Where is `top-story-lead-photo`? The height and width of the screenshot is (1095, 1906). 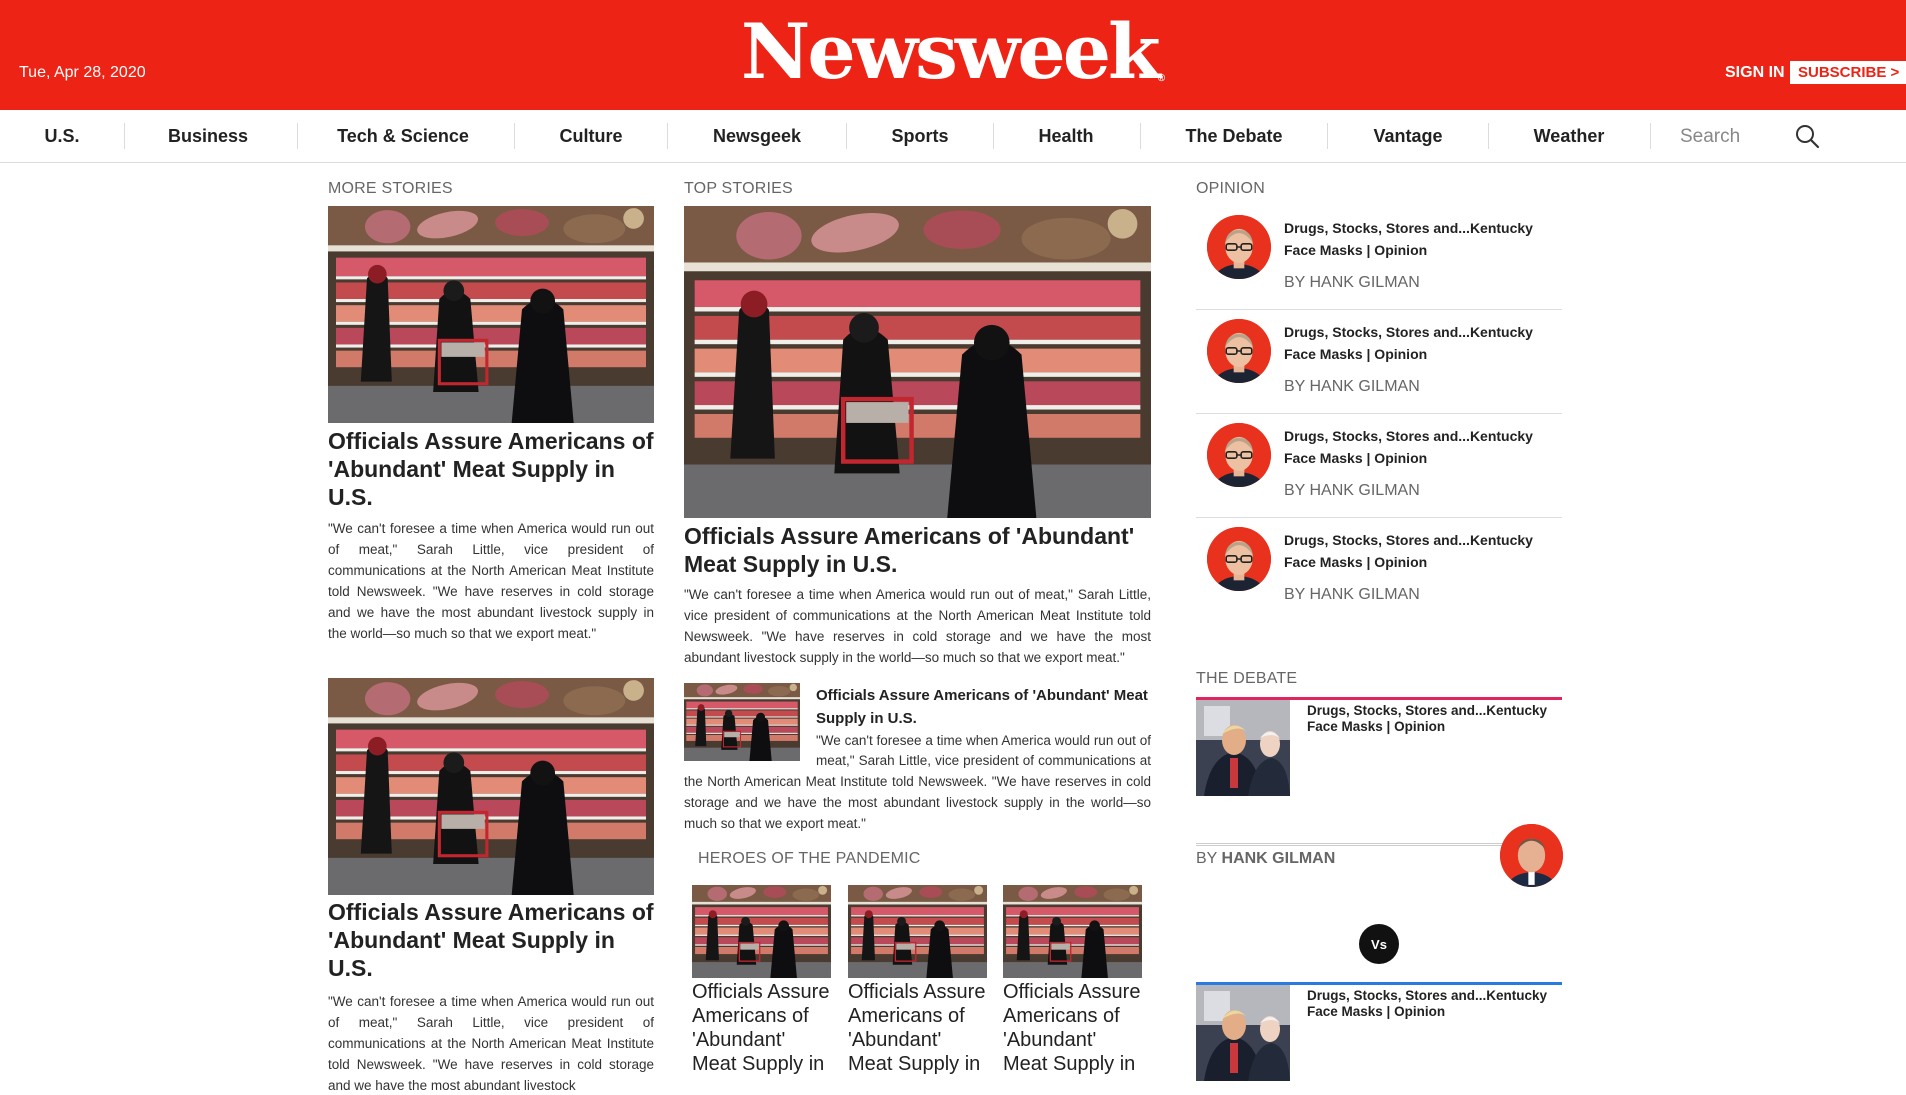 top-story-lead-photo is located at coordinates (917, 362).